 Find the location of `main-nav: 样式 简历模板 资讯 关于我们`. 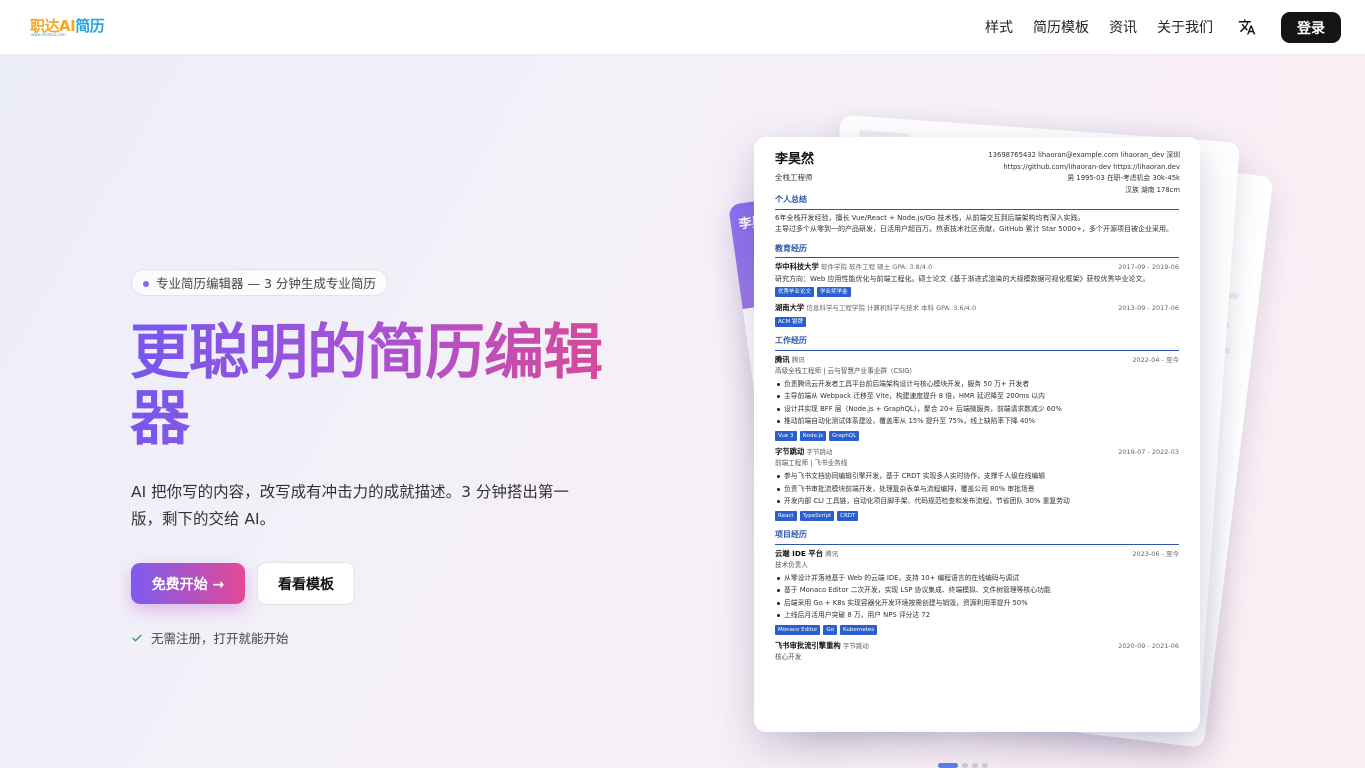

main-nav: 样式 简历模板 资讯 关于我们 is located at coordinates (1099, 27).